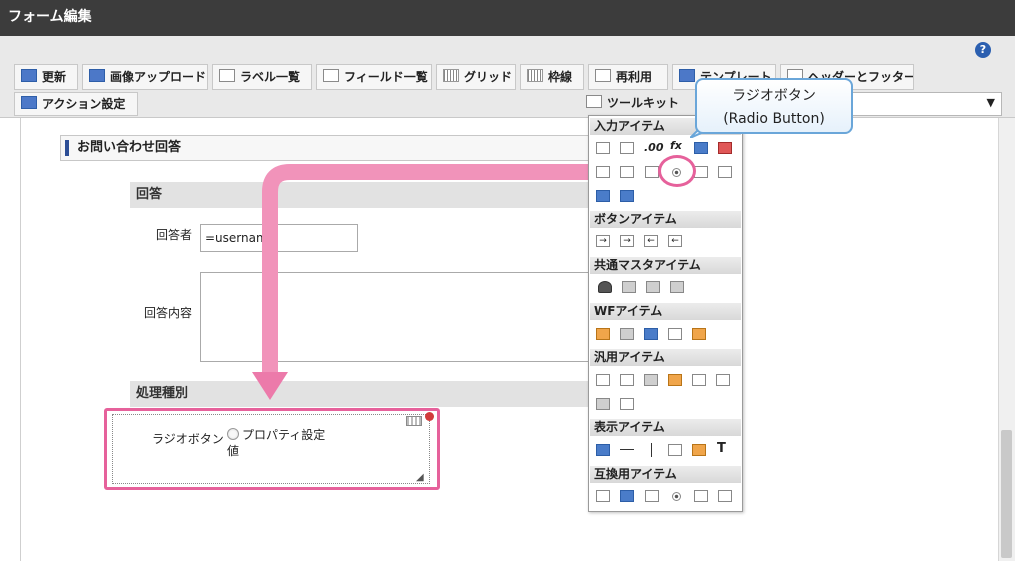 The image size is (1015, 561). I want to click on title-accent-bar, so click(67, 148).